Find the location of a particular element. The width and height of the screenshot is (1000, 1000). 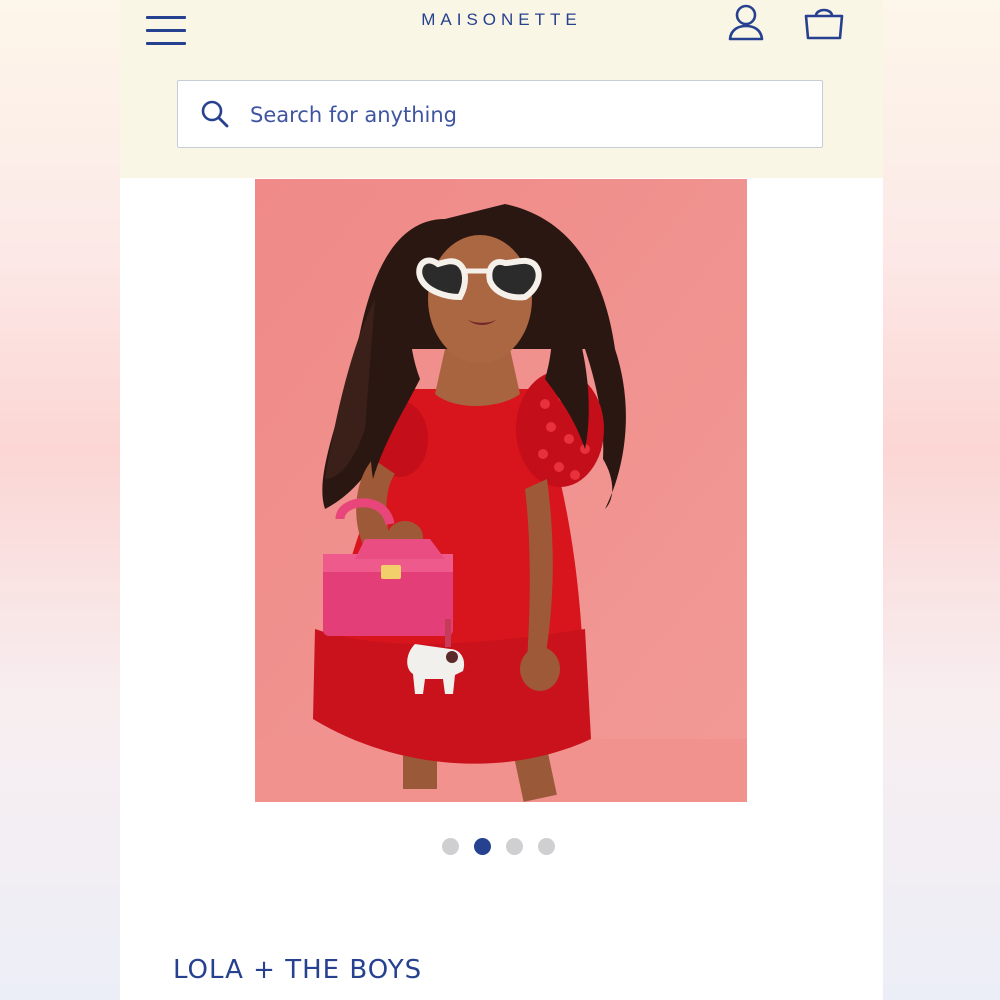

hamburger-menu-icon is located at coordinates (167, 31).